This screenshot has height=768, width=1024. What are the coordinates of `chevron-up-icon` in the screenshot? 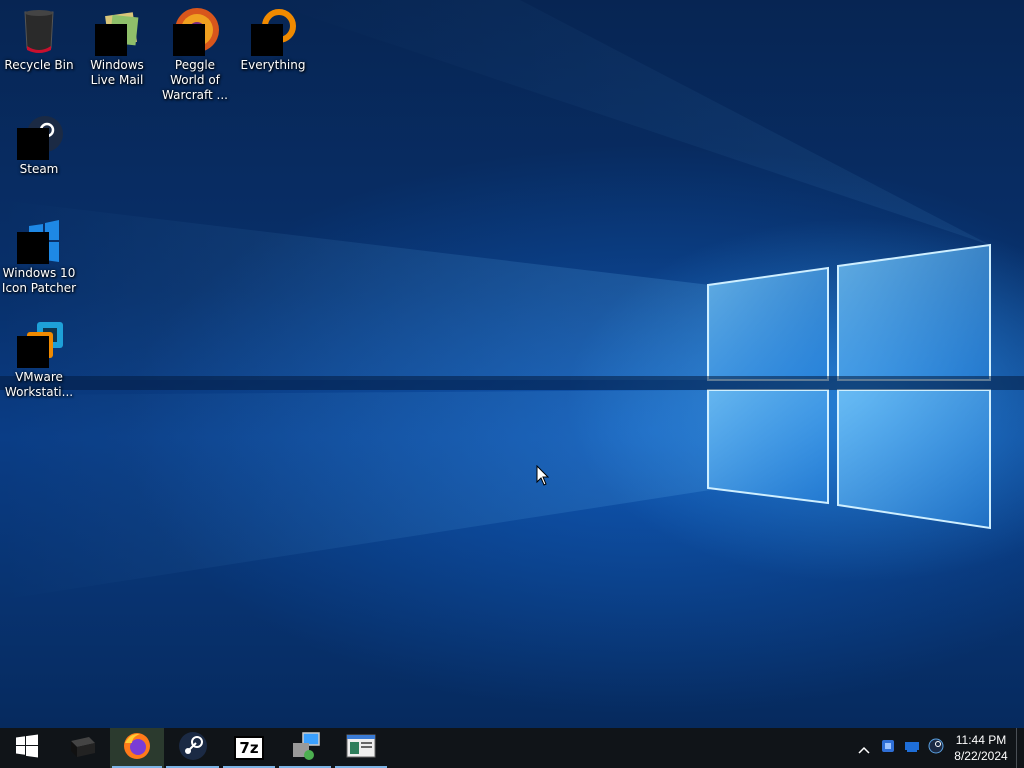 It's located at (864, 748).